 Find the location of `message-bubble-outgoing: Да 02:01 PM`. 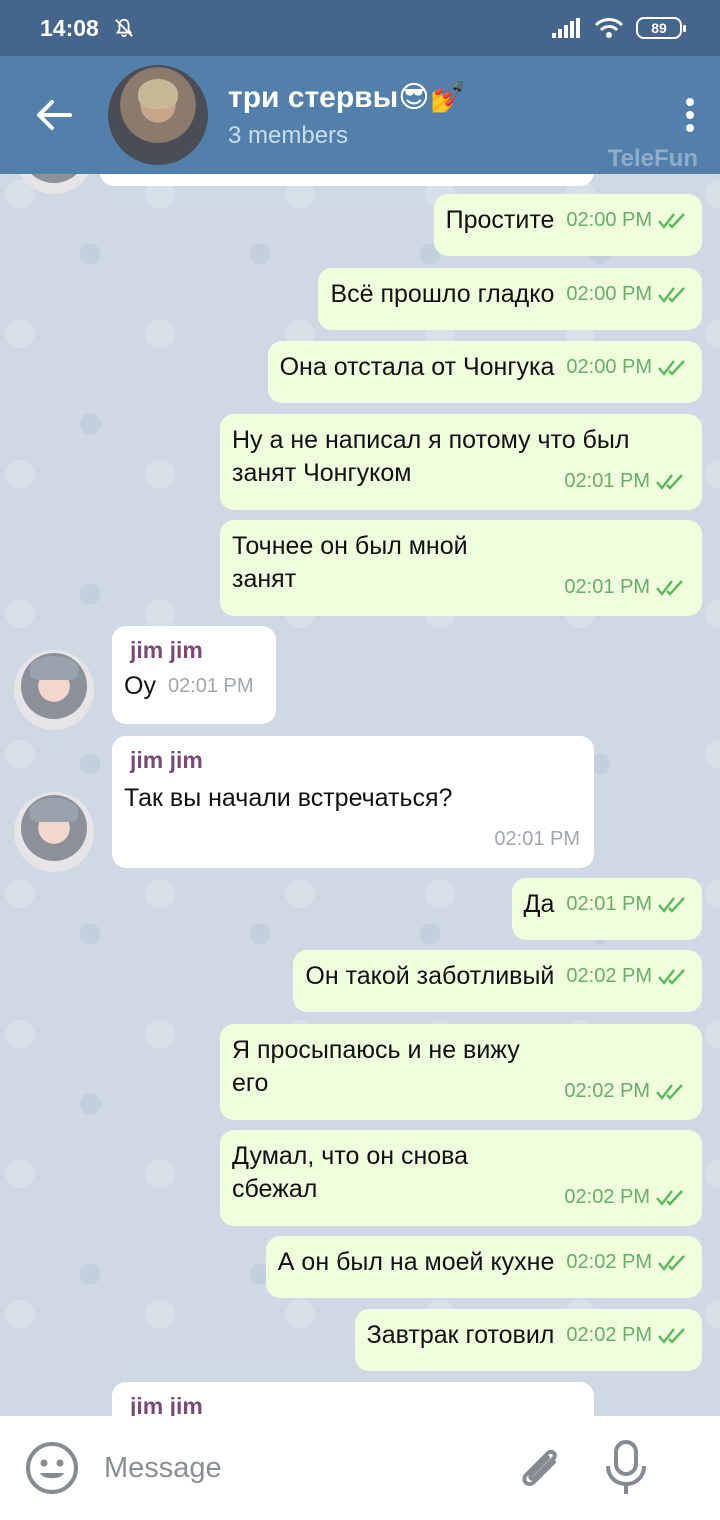

message-bubble-outgoing: Да 02:01 PM is located at coordinates (606, 909).